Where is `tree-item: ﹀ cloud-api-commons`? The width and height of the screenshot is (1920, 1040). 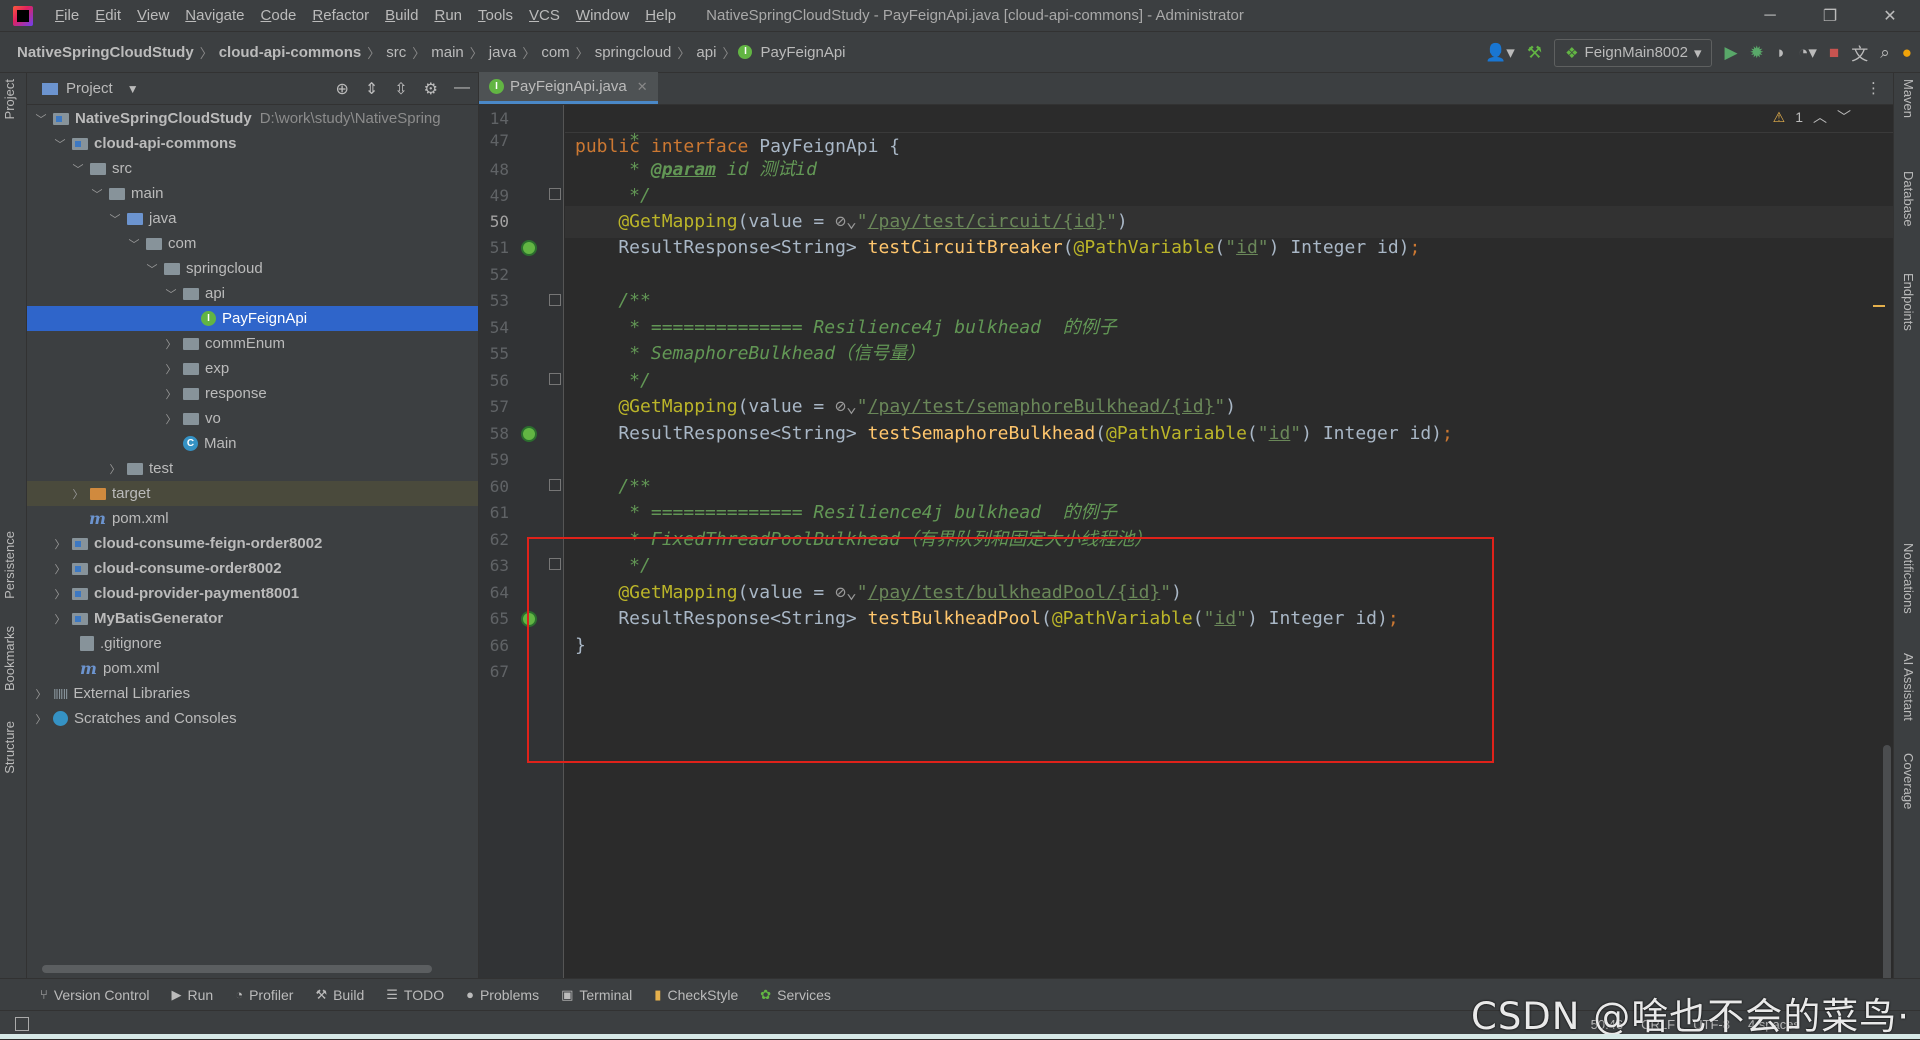 tree-item: ﹀ cloud-api-commons is located at coordinates (252, 143).